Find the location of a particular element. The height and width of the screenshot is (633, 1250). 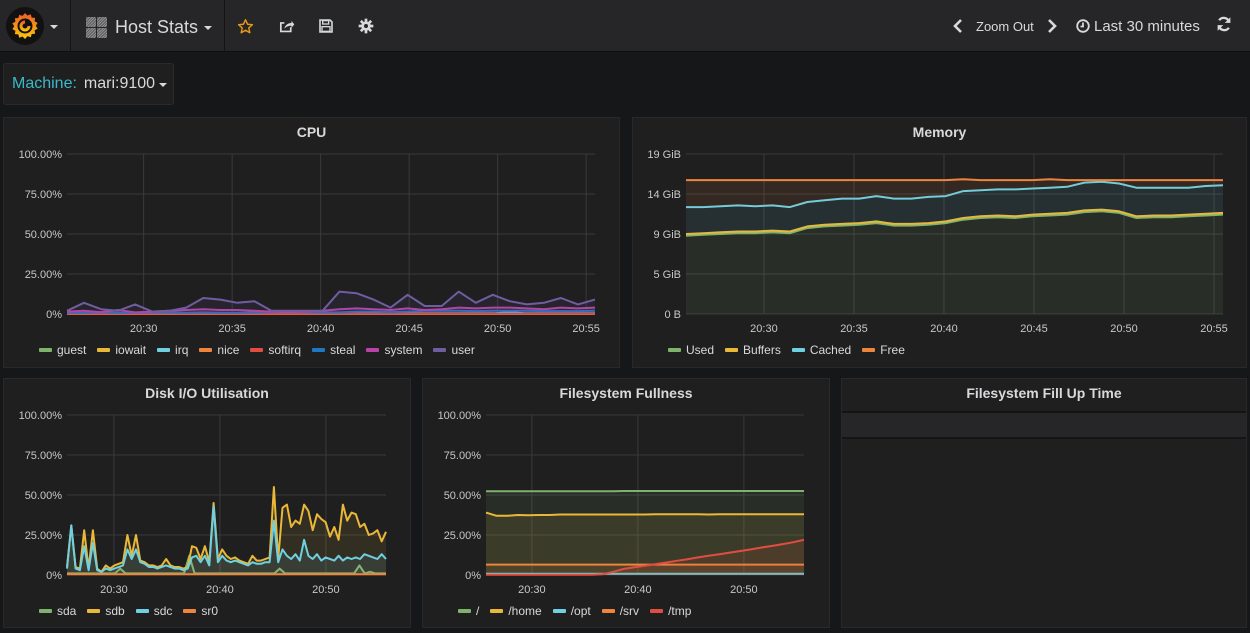

y-tick-label: 9 GiB is located at coordinates (667, 235).